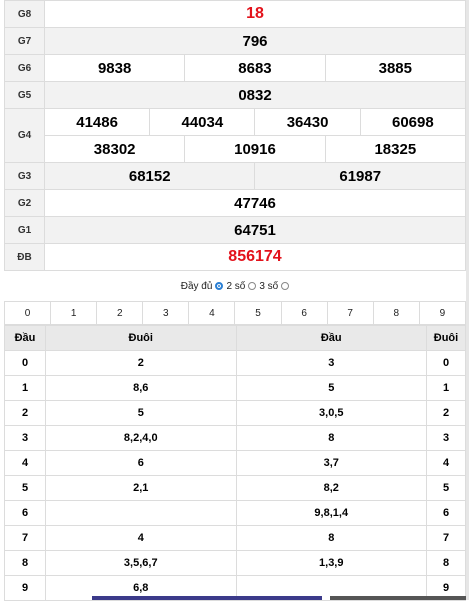 Image resolution: width=469 pixels, height=601 pixels. What do you see at coordinates (141, 563) in the screenshot?
I see `duoi-cell: 3,5,6,7` at bounding box center [141, 563].